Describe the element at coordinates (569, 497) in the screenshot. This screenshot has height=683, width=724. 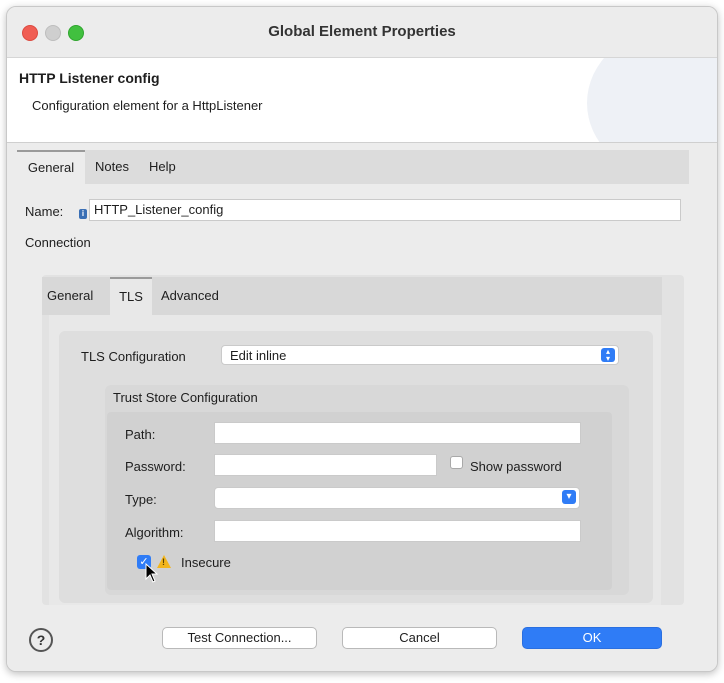
I see `chevron-down-icon: ▾` at that location.